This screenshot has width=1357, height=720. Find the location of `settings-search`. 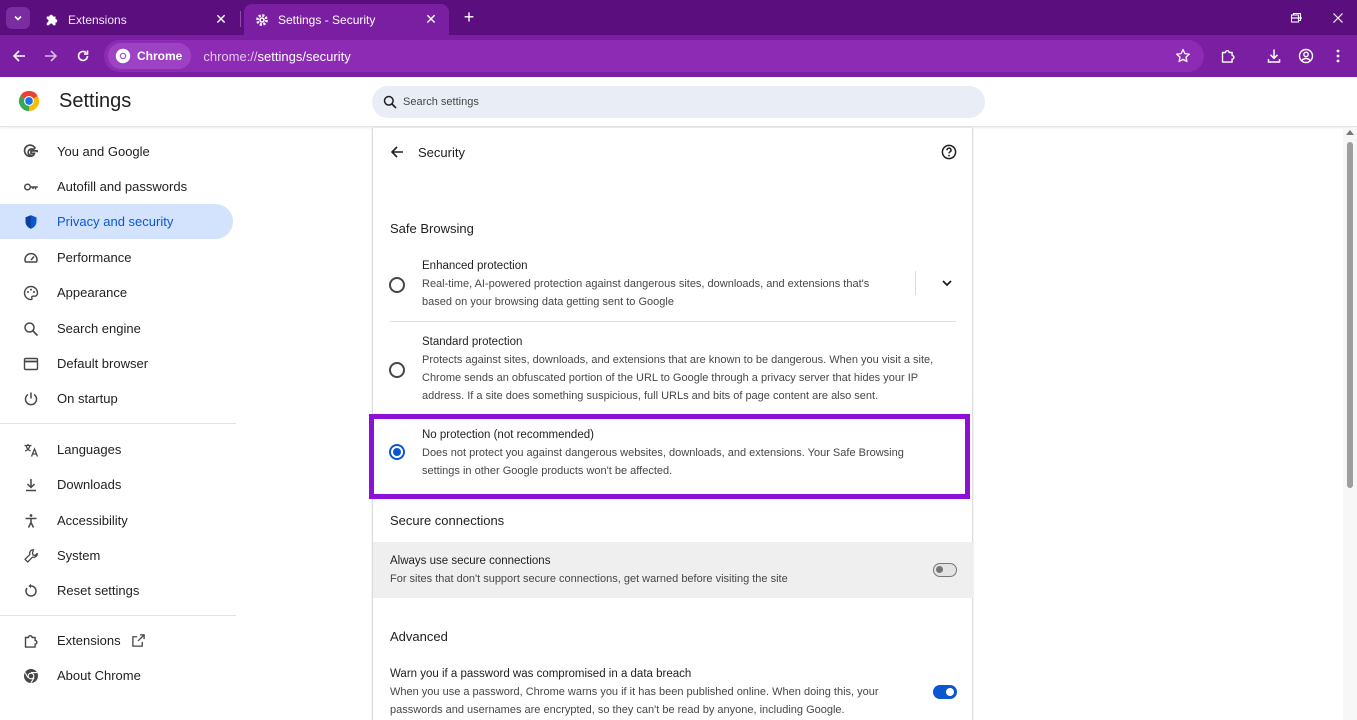

settings-search is located at coordinates (678, 102).